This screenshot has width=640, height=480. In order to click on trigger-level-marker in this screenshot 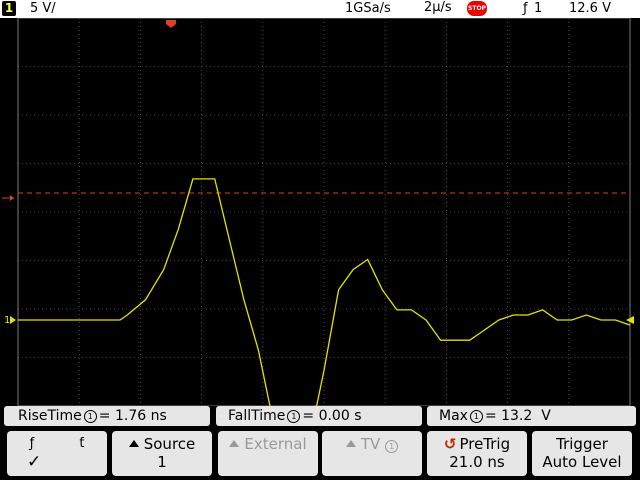, I will do `click(8, 198)`.